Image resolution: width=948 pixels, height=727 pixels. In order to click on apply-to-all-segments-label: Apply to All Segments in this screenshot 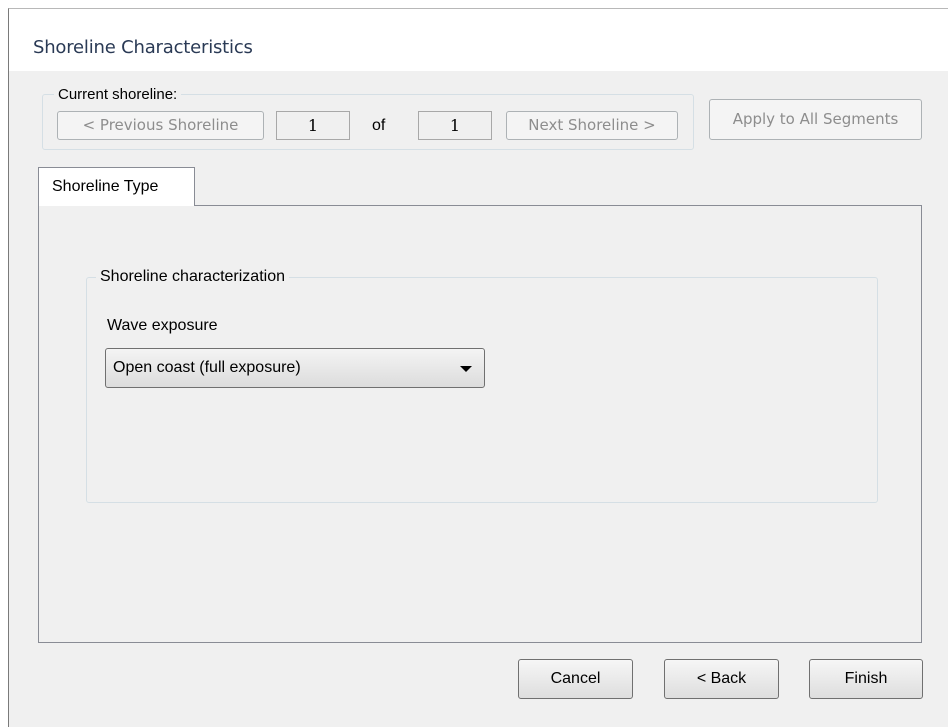, I will do `click(815, 119)`.